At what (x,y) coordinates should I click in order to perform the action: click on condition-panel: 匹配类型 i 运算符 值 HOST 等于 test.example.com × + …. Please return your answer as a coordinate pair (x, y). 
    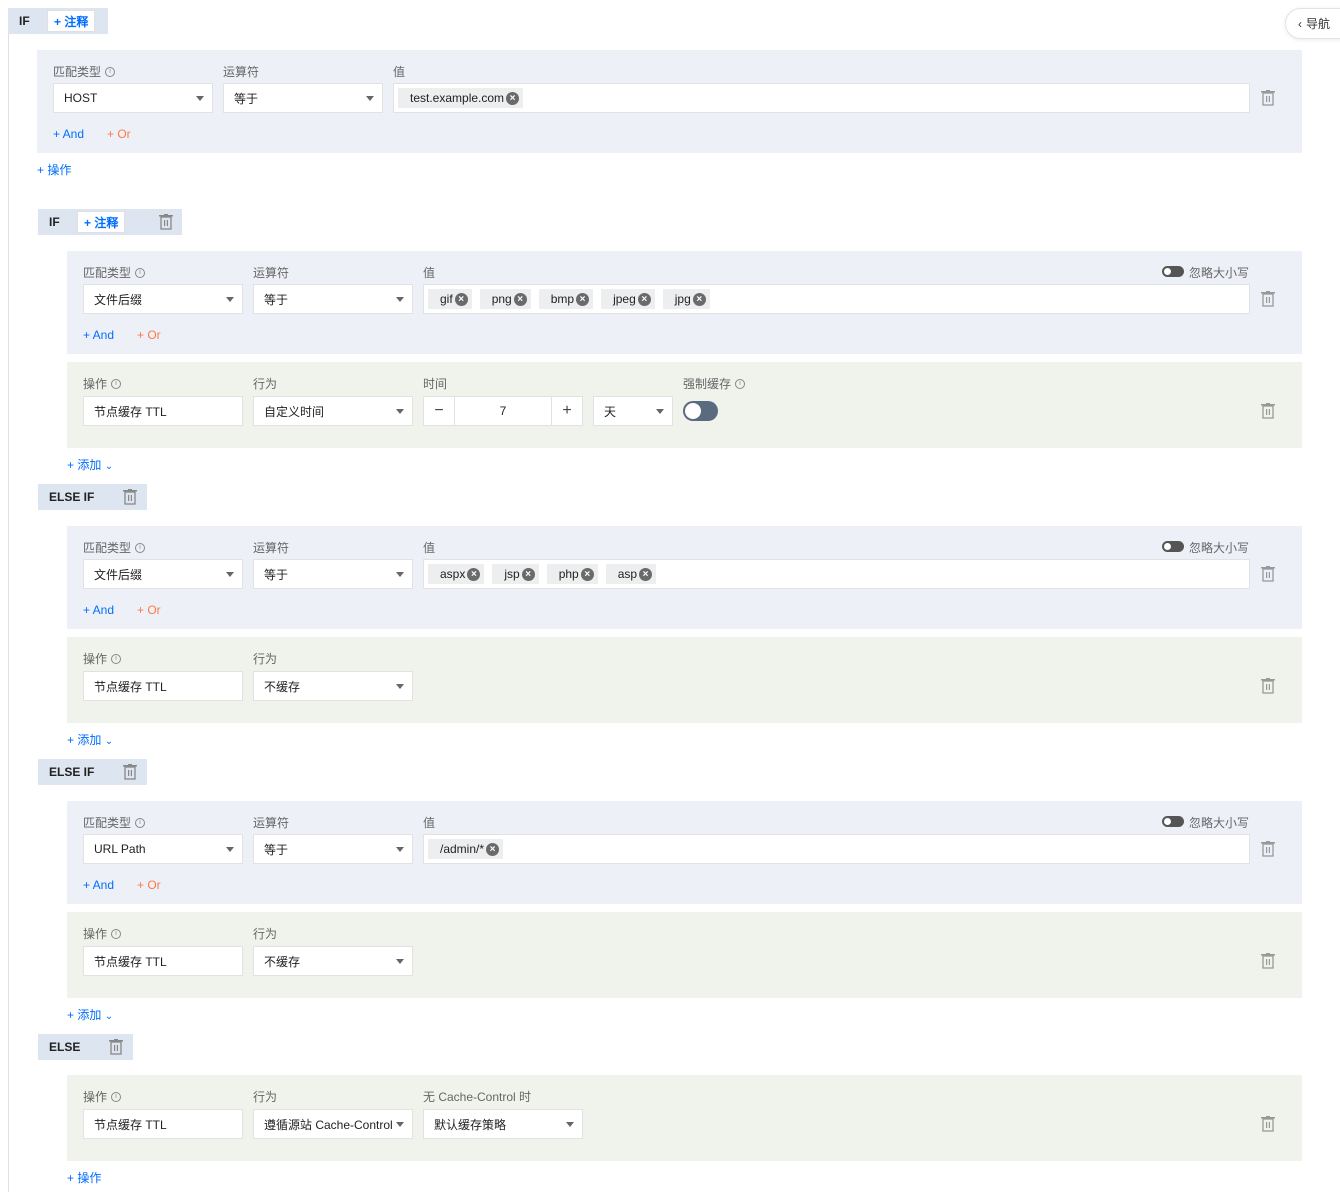
    Looking at the image, I should click on (669, 101).